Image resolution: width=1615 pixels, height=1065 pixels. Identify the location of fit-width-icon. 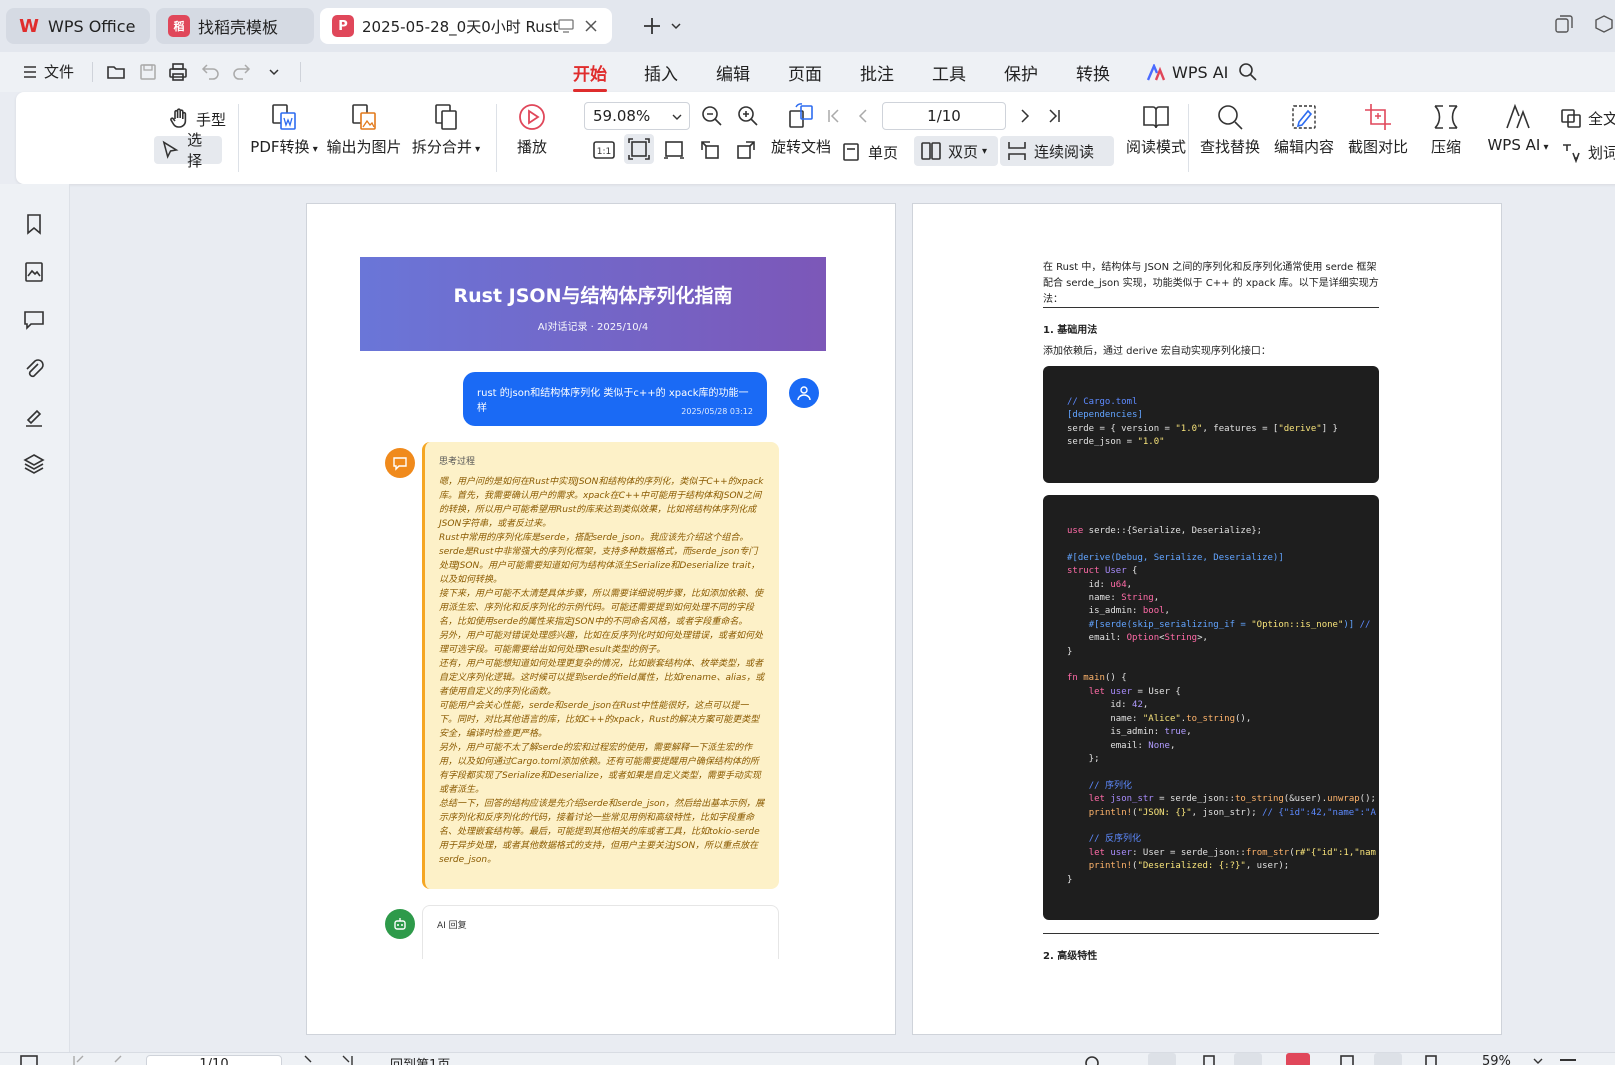
(674, 150).